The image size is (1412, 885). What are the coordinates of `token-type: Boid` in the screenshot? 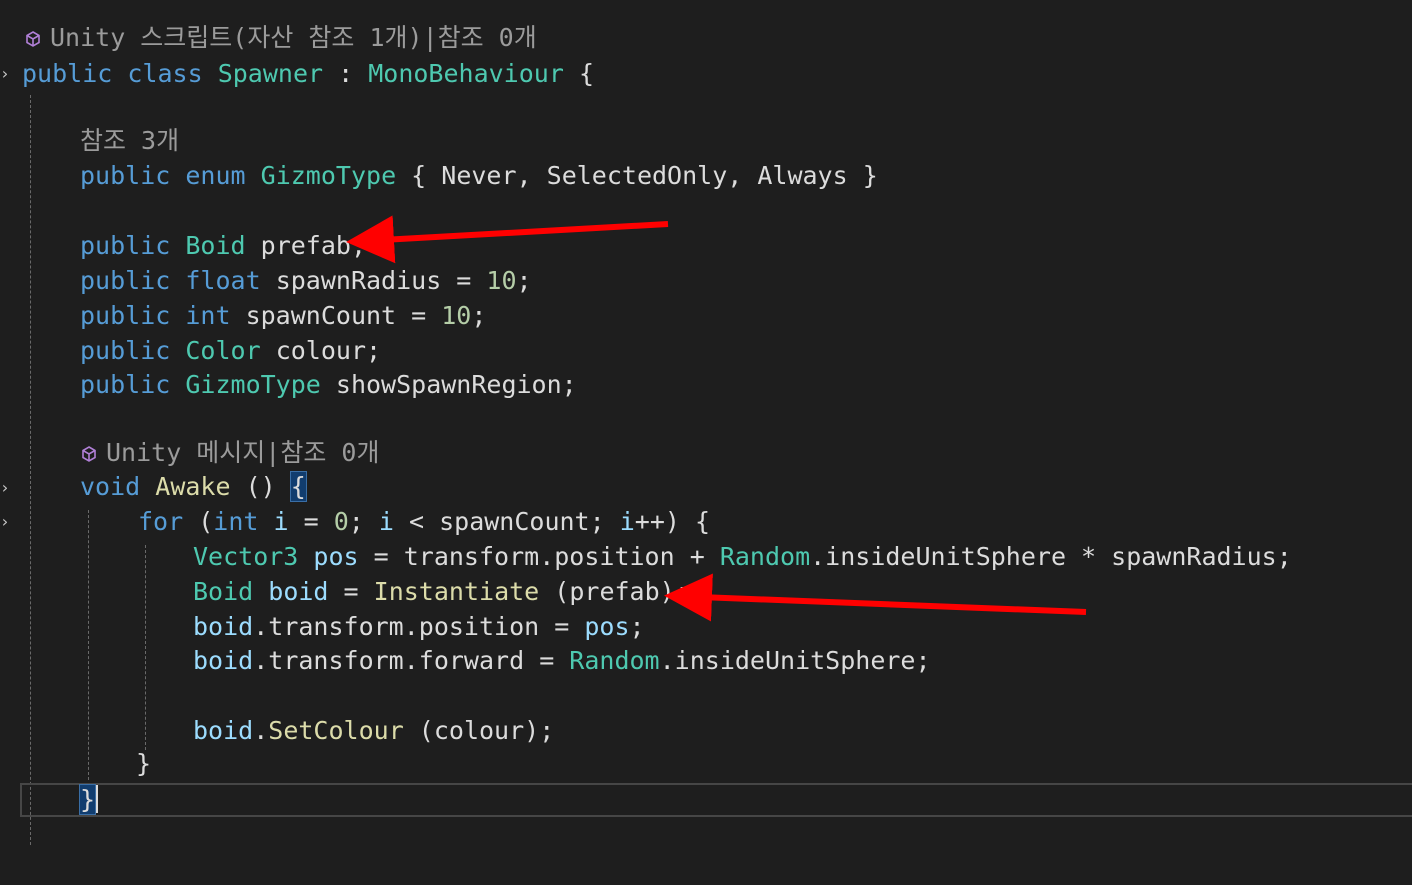 It's located at (223, 591).